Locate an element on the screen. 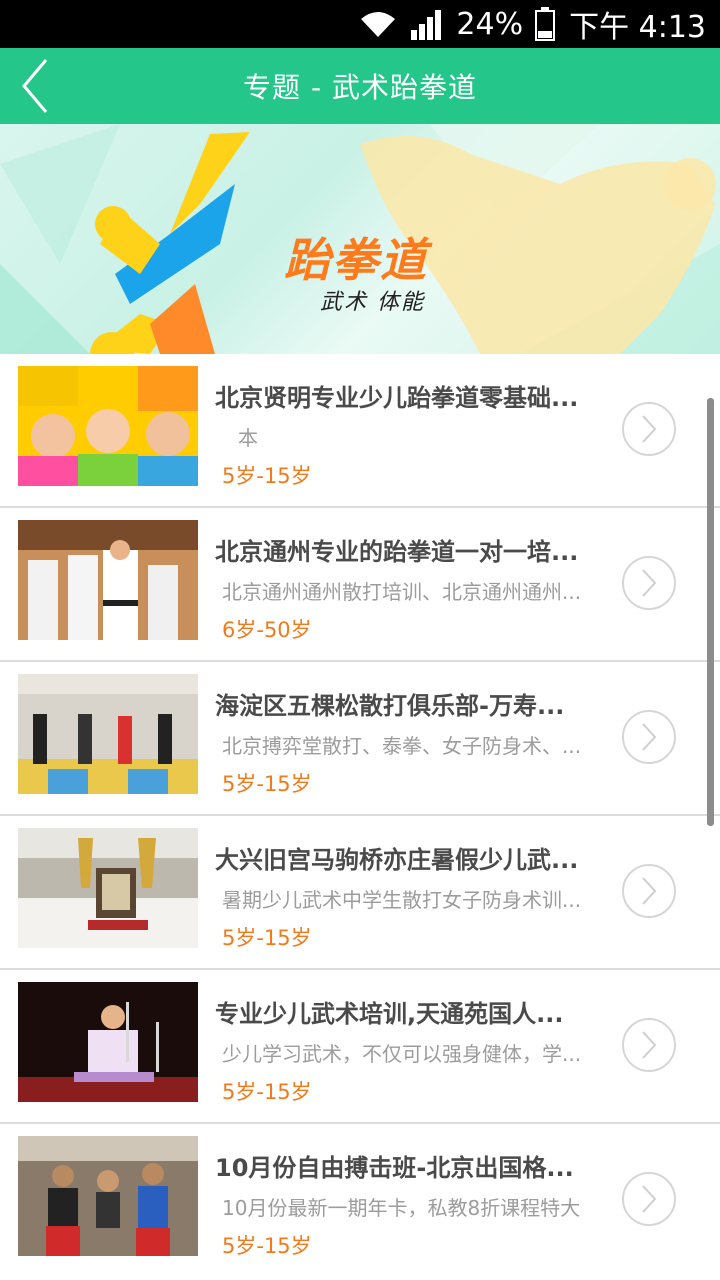  list-item: 北京贤明专业少儿跆拳道零基础... 本 5岁-15岁 is located at coordinates (360, 431).